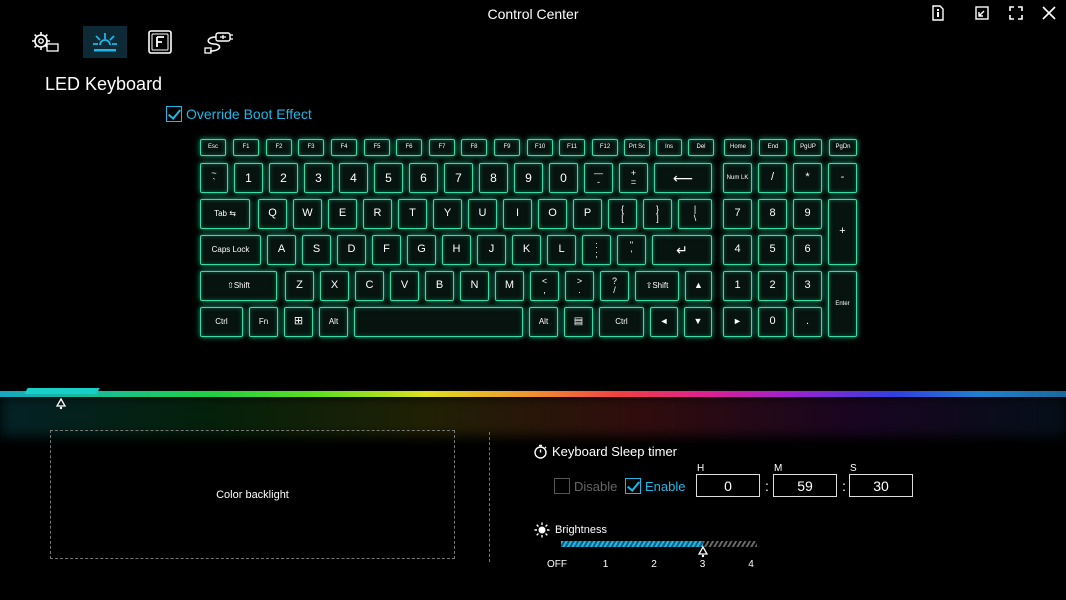  Describe the element at coordinates (773, 147) in the screenshot. I see `key-end: End` at that location.